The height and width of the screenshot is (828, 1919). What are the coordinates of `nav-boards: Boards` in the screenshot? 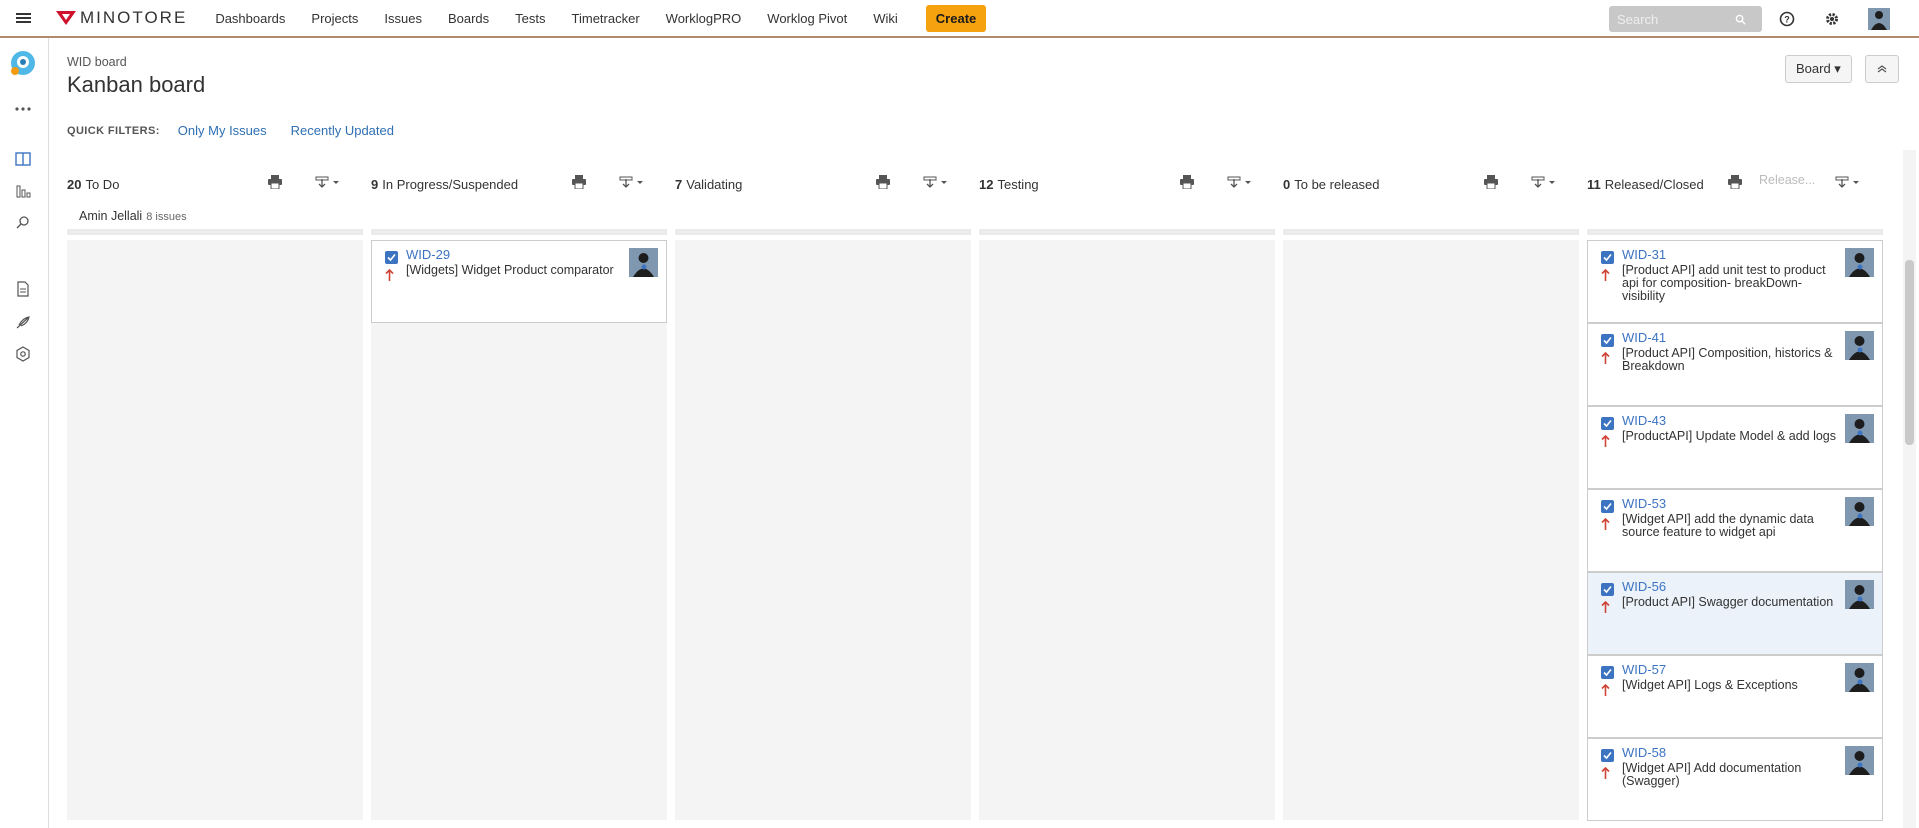 It's located at (468, 18).